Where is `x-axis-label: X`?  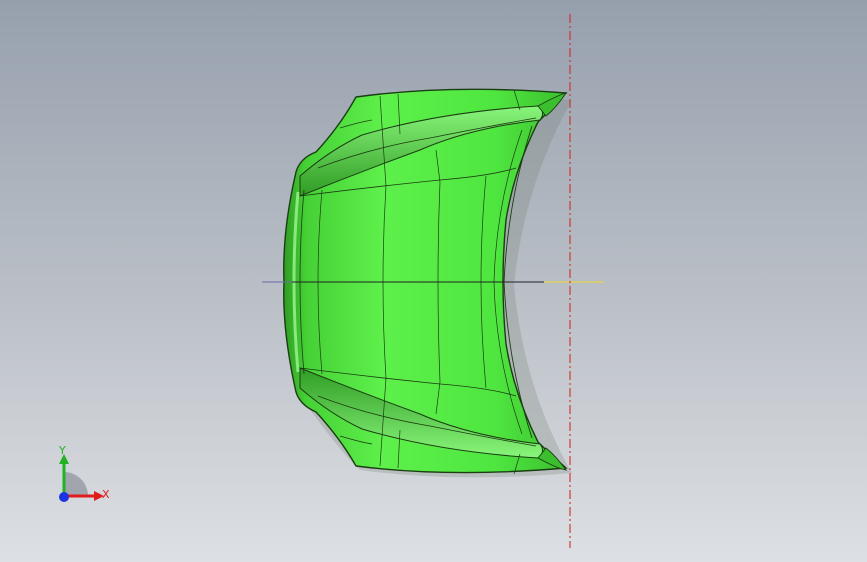
x-axis-label: X is located at coordinates (106, 494).